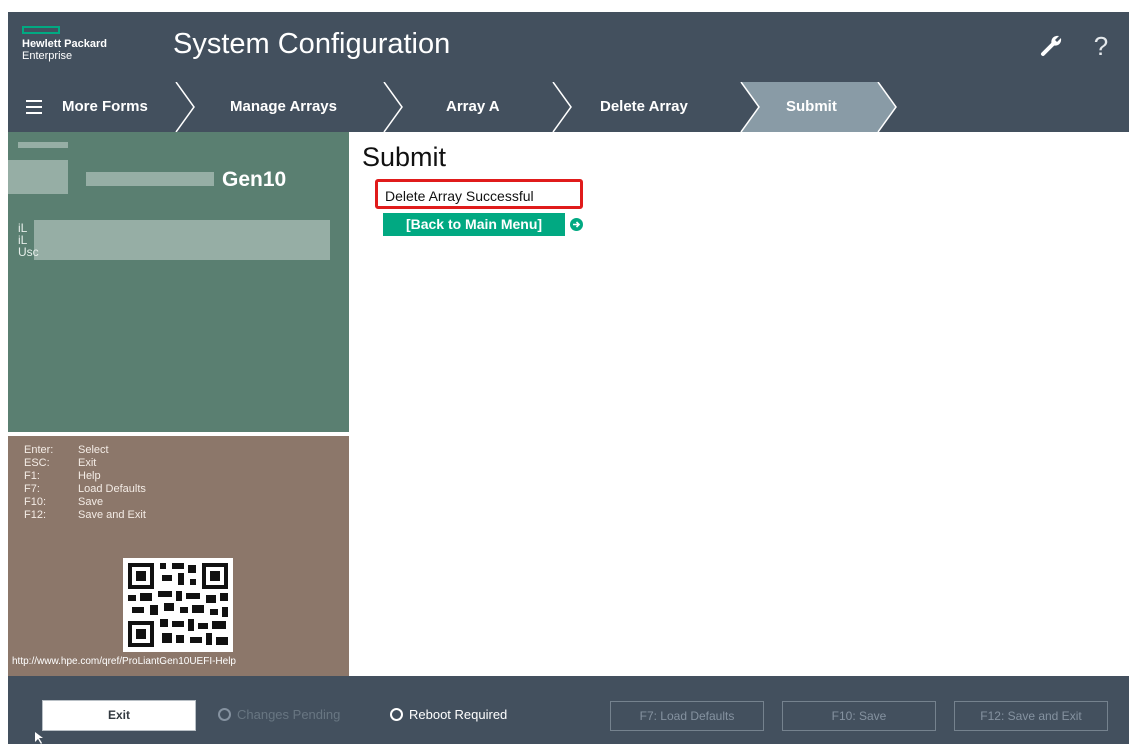 The width and height of the screenshot is (1129, 744). What do you see at coordinates (39, 450) in the screenshot?
I see `key-name: Enter:` at bounding box center [39, 450].